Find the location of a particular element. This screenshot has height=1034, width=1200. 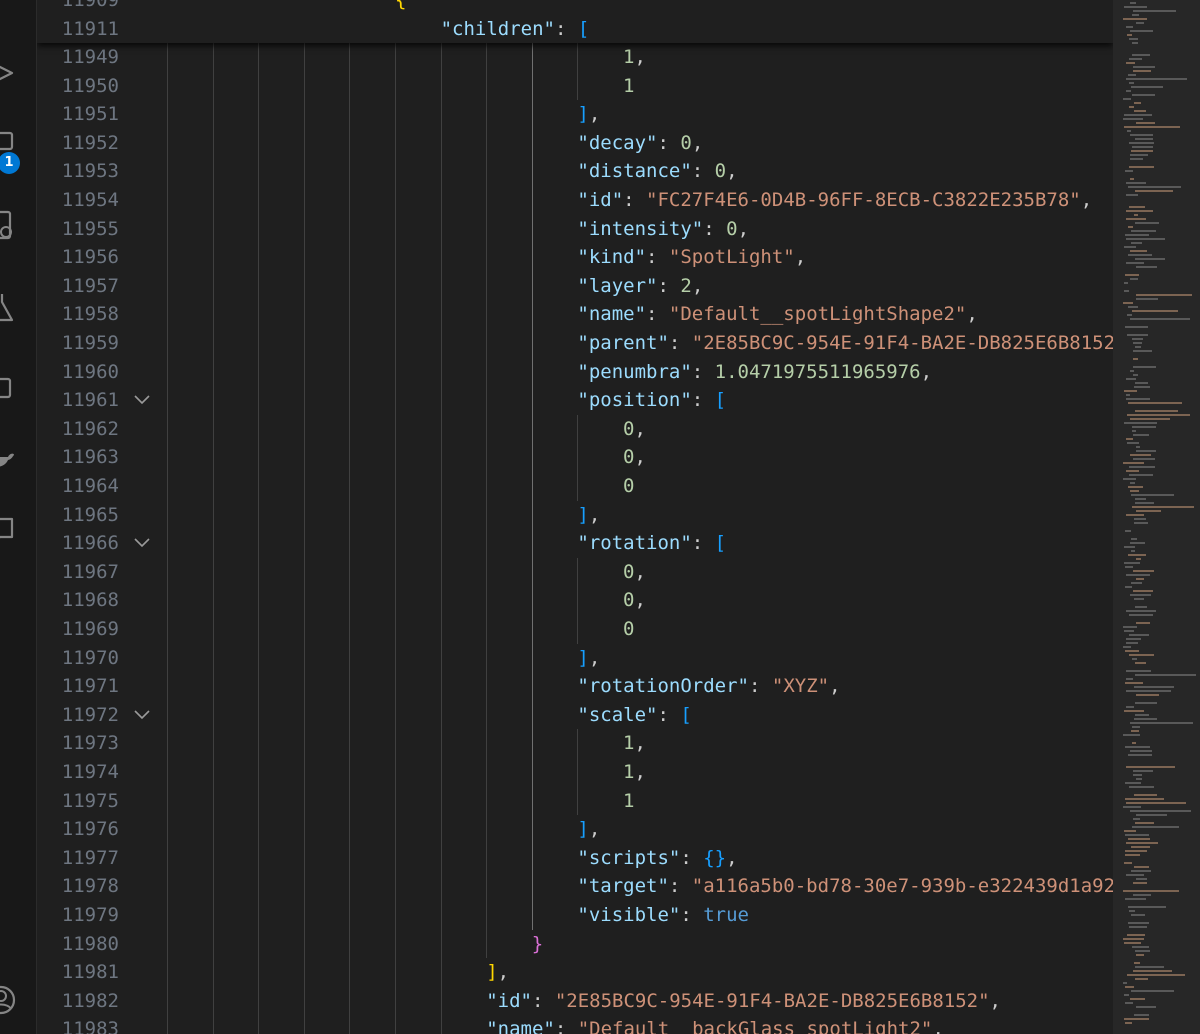

code-line: 11968 0, is located at coordinates (575, 600).